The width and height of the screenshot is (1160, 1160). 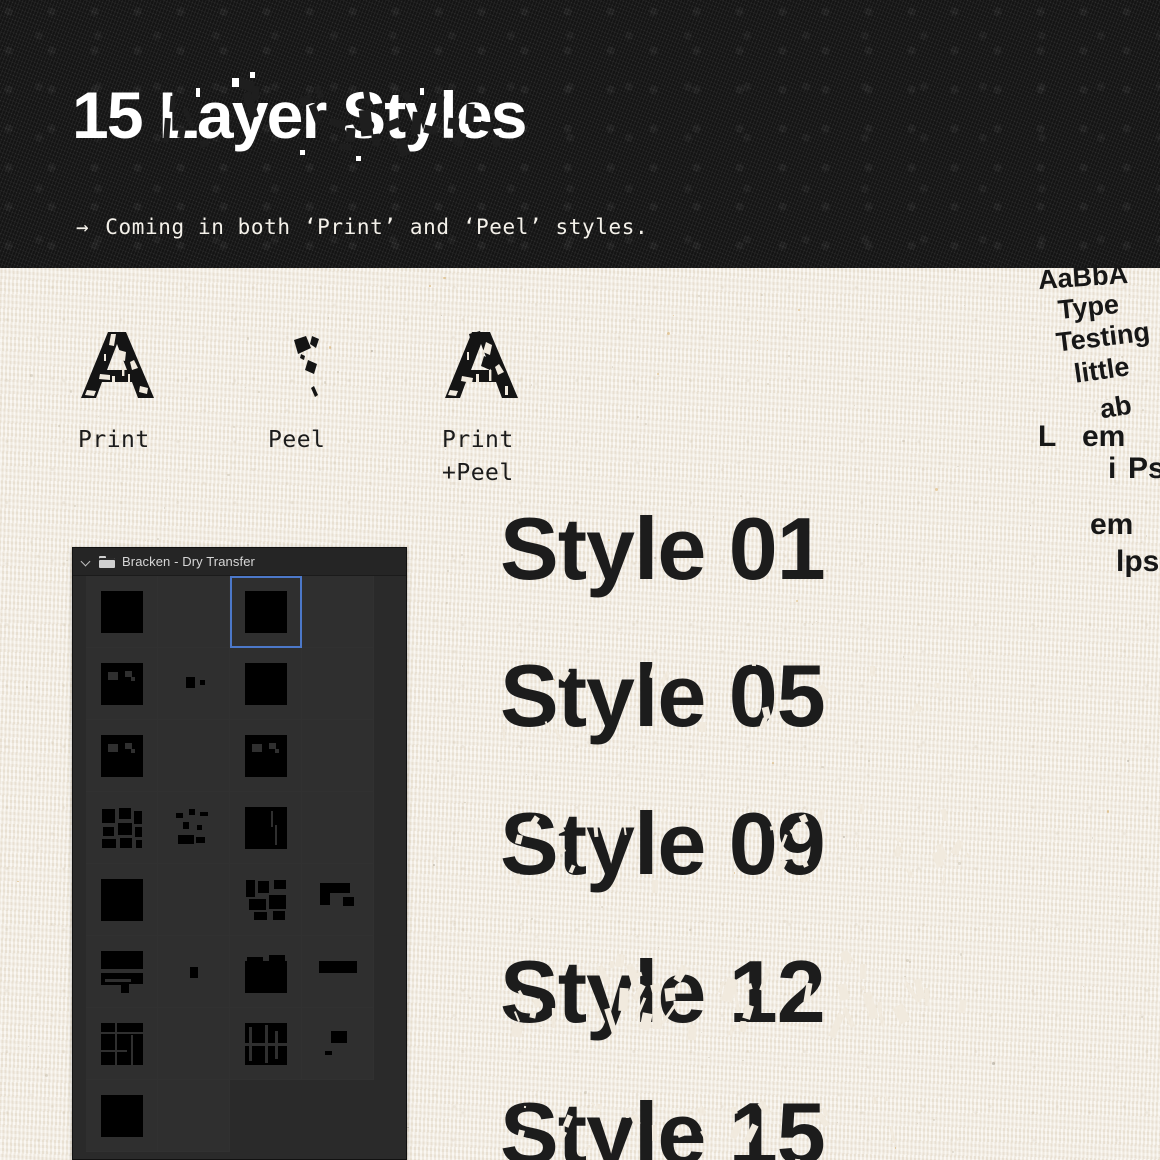 What do you see at coordinates (86, 561) in the screenshot?
I see `chevron-down-icon` at bounding box center [86, 561].